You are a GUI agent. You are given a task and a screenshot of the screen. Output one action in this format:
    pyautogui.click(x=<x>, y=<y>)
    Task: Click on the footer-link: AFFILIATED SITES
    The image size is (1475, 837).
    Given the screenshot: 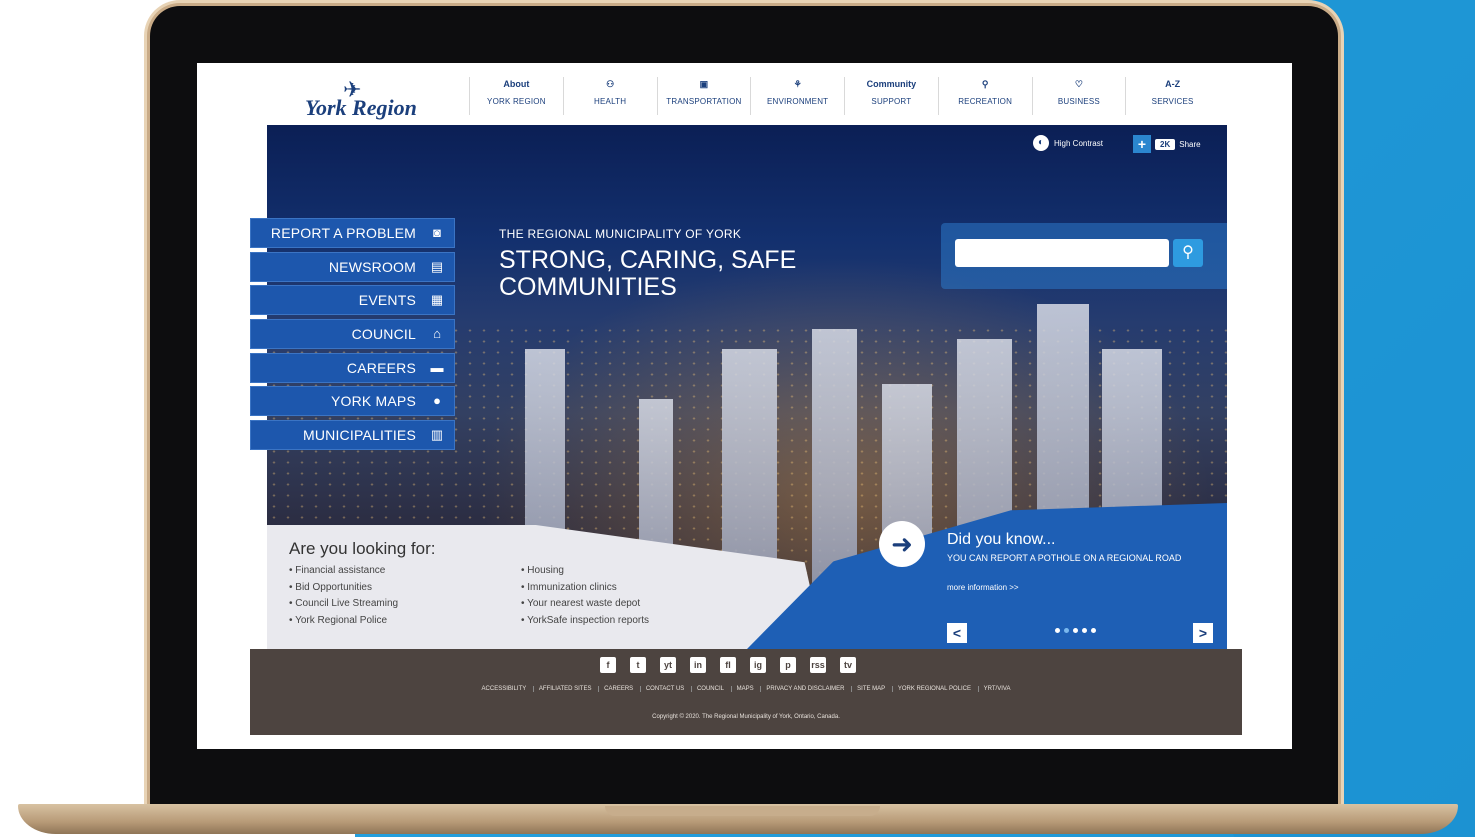 What is the action you would take?
    pyautogui.click(x=564, y=689)
    